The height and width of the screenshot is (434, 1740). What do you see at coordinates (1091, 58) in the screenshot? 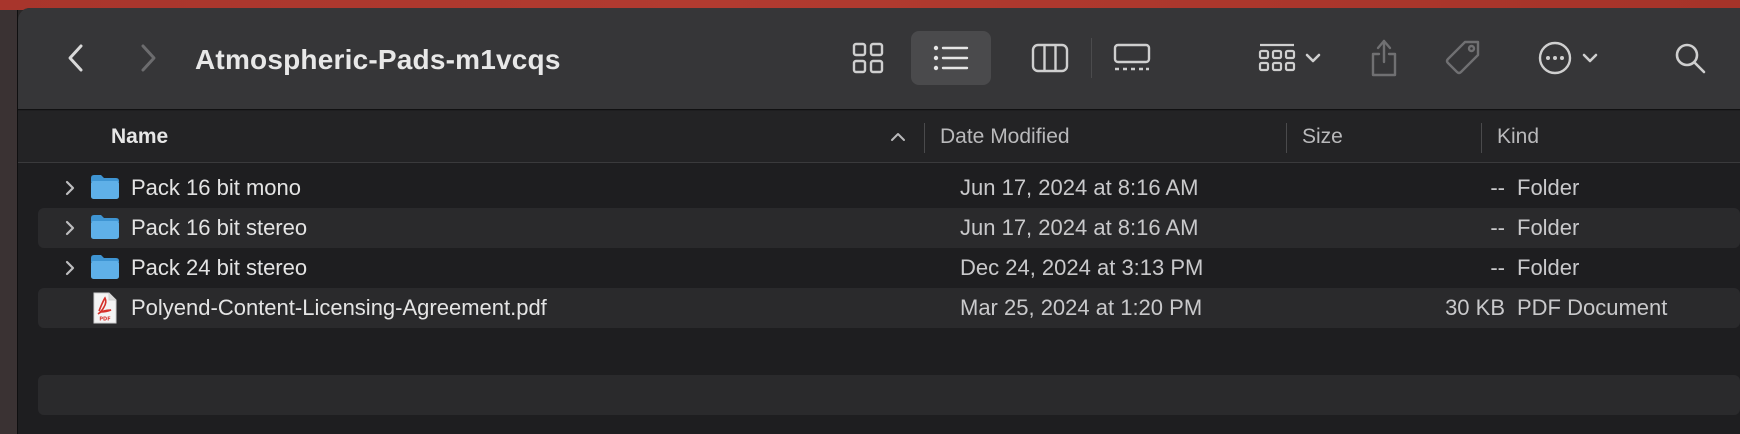
I see `toolbar-separator` at bounding box center [1091, 58].